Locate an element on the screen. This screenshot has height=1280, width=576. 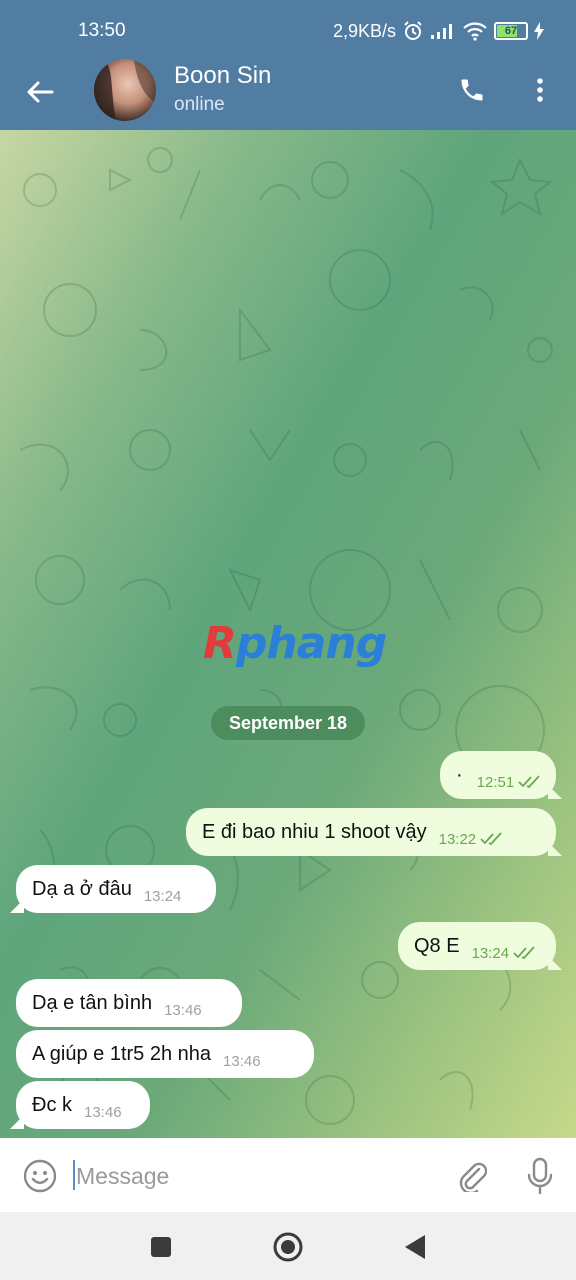
message-composer is located at coordinates (288, 1175).